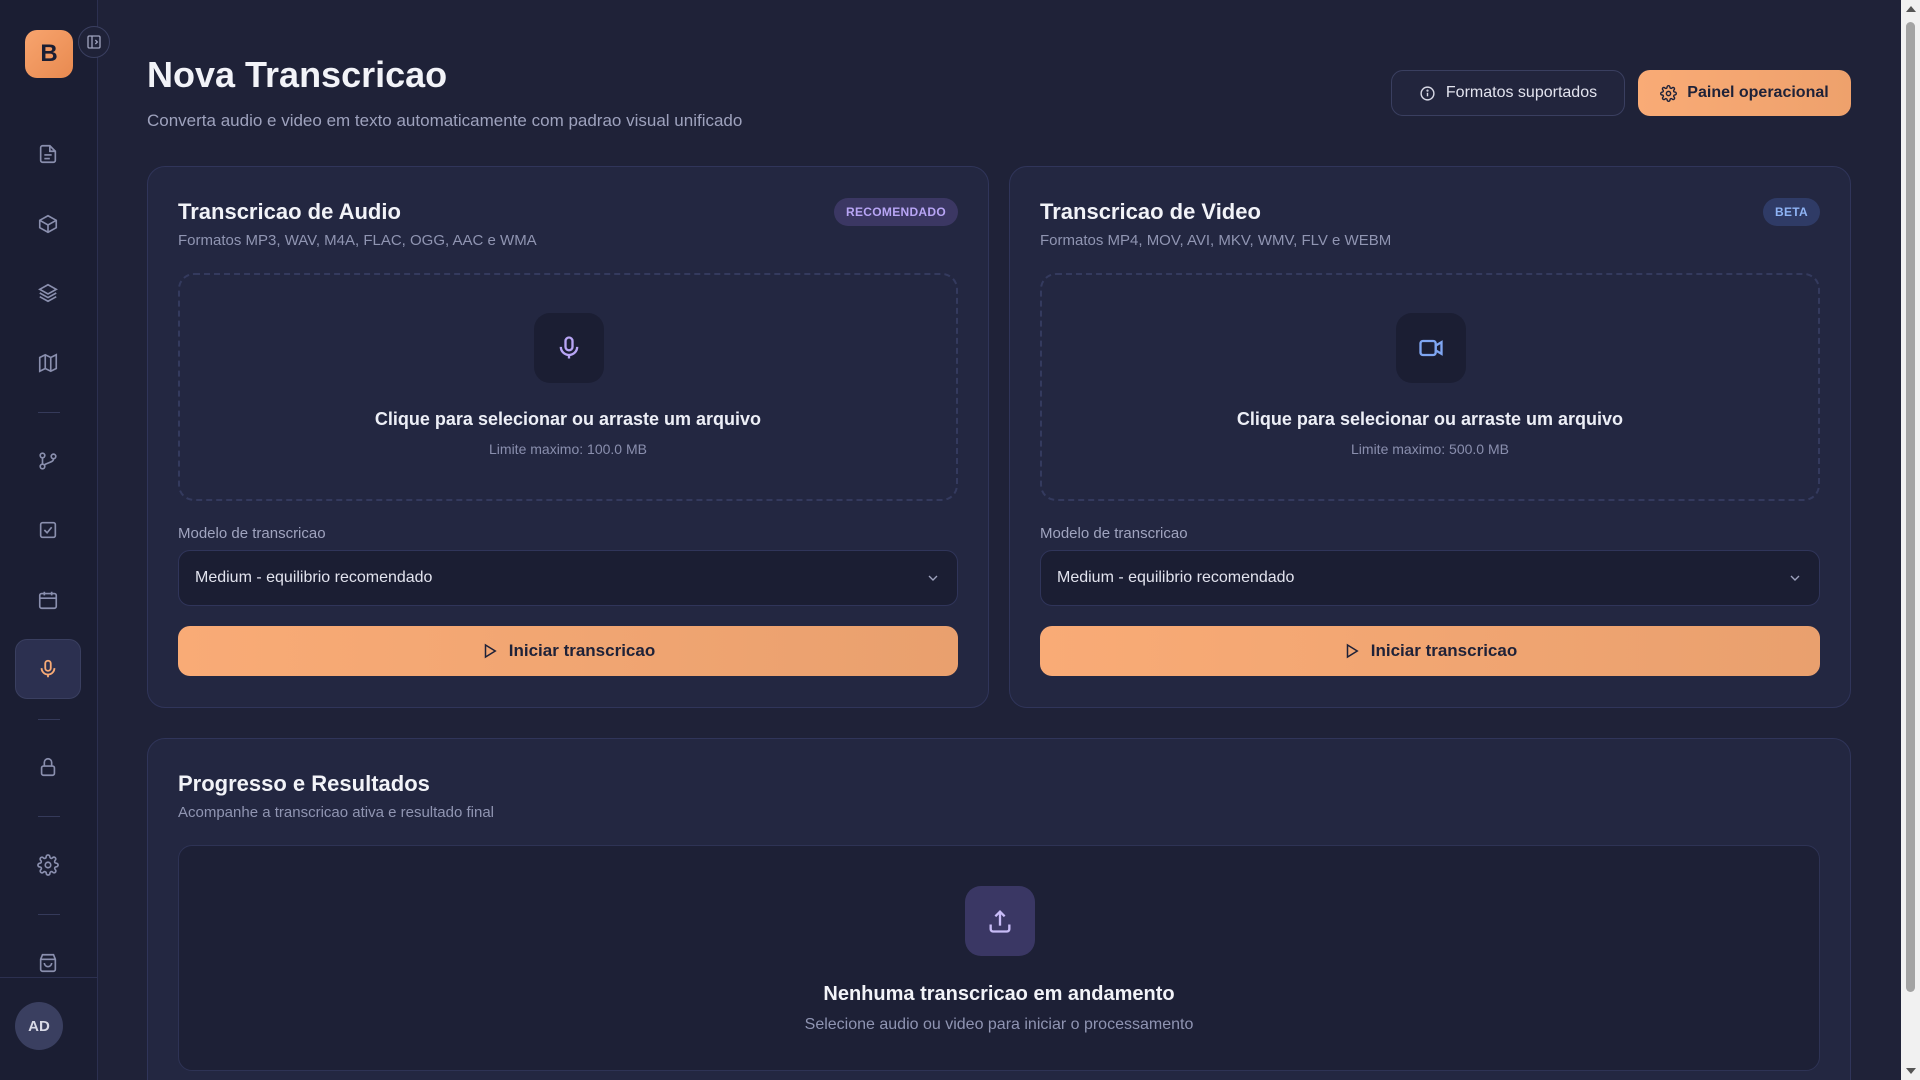 This screenshot has height=1080, width=1920. I want to click on video-card-title: Transcricao de Video, so click(1150, 211).